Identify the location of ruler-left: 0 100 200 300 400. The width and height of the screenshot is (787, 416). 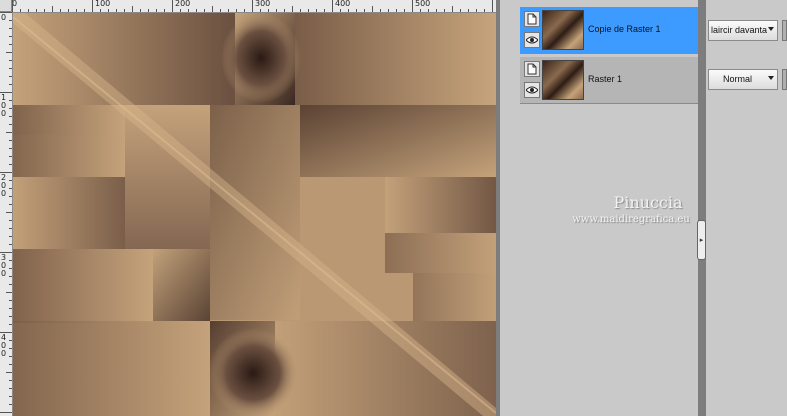
(6, 214).